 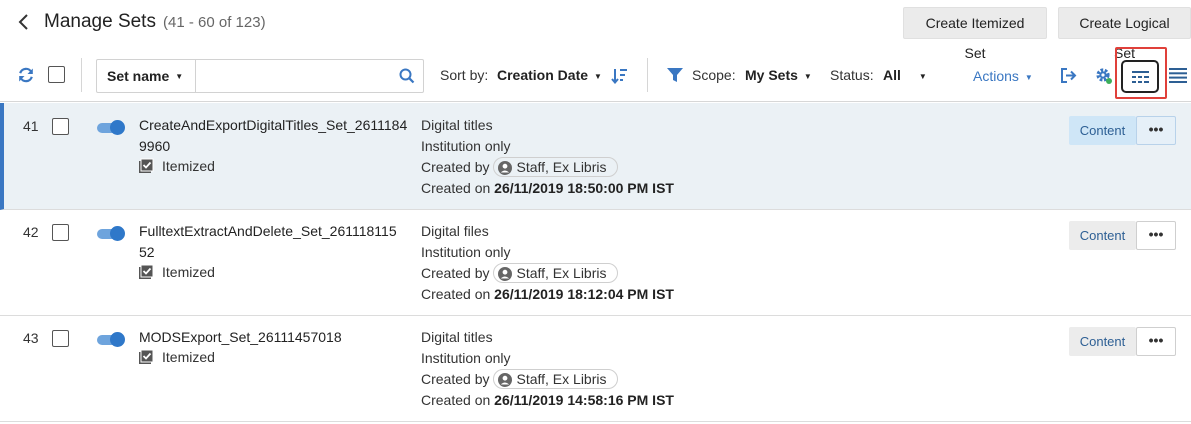 I want to click on created-on-date: 26/11/2019 18:50:00 PM IST, so click(x=584, y=188).